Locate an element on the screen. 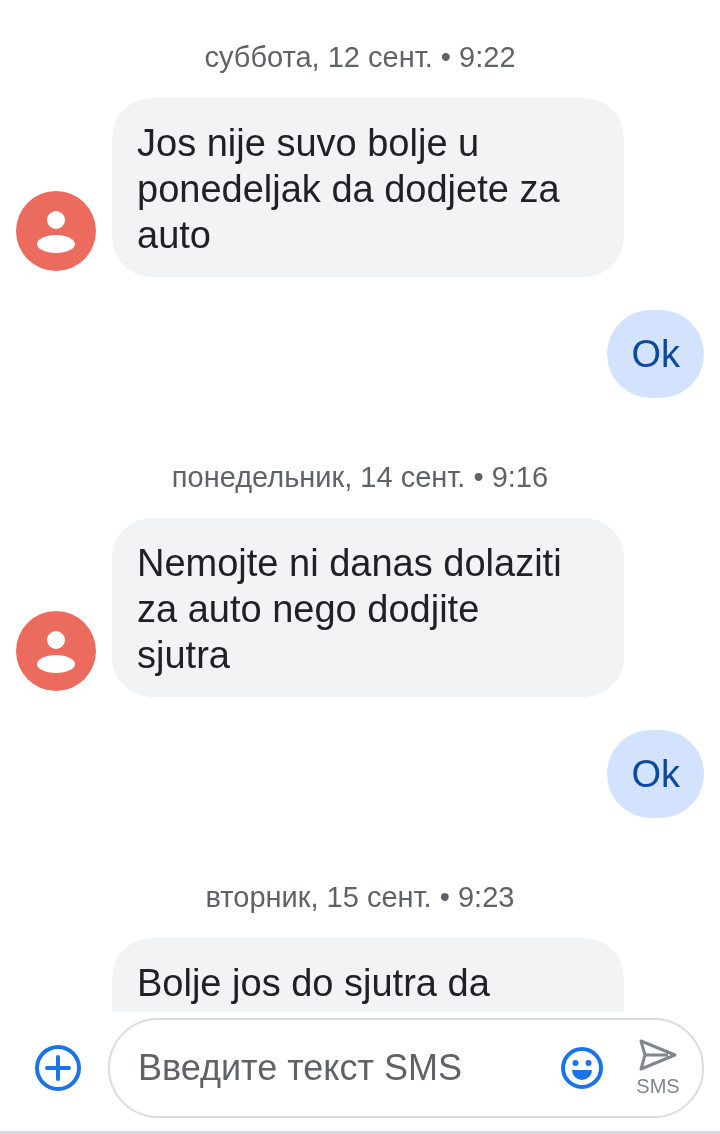  date-time-header: суббота, 12 сент. • 9:22 is located at coordinates (360, 57).